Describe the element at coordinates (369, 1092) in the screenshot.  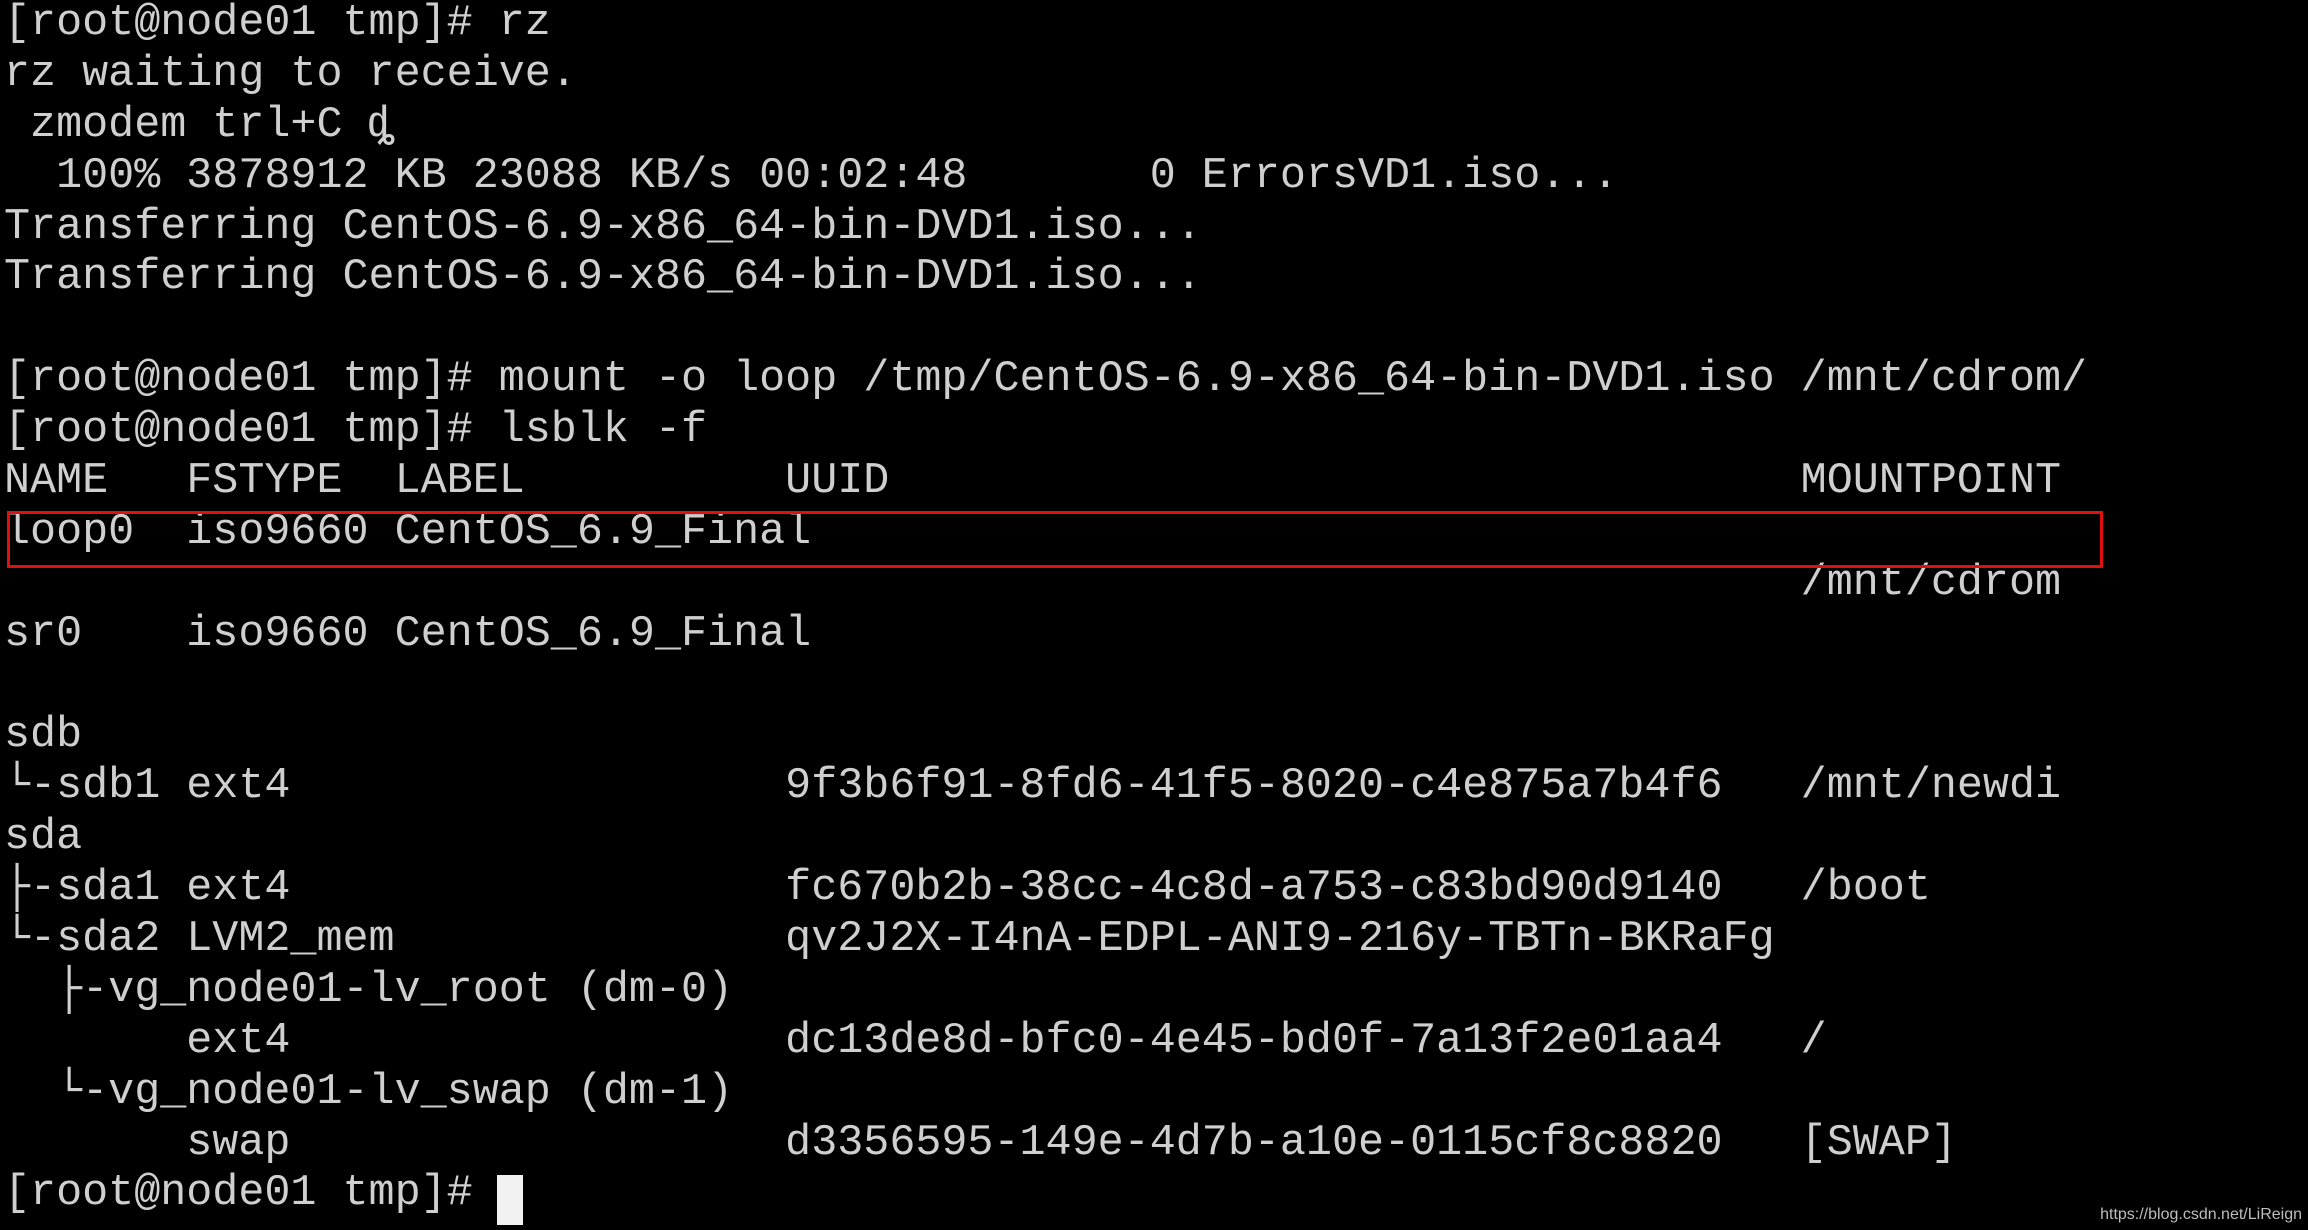
I see `lsblk-row-lv-swap: └-vg_node01-lv_swap (dm-1)` at that location.